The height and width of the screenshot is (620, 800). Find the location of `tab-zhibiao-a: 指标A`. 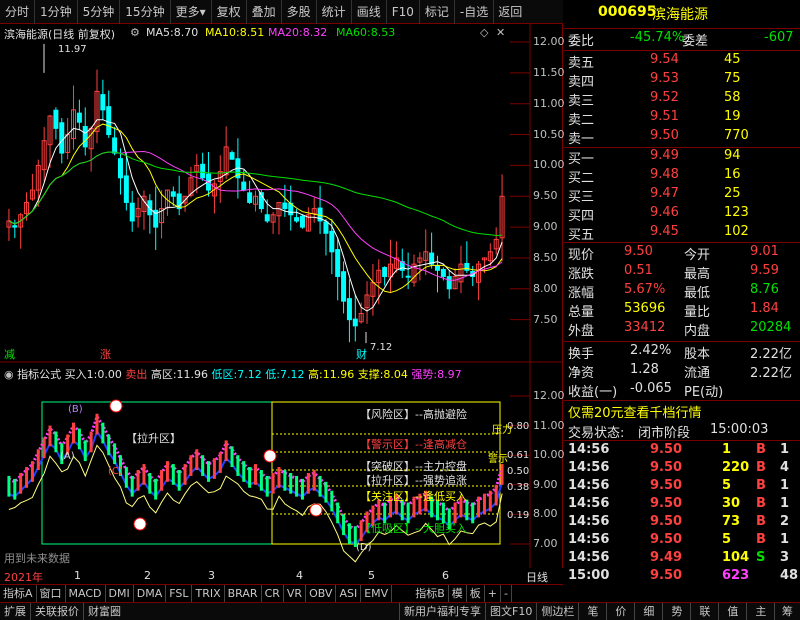

tab-zhibiao-a: 指标A is located at coordinates (18, 593).